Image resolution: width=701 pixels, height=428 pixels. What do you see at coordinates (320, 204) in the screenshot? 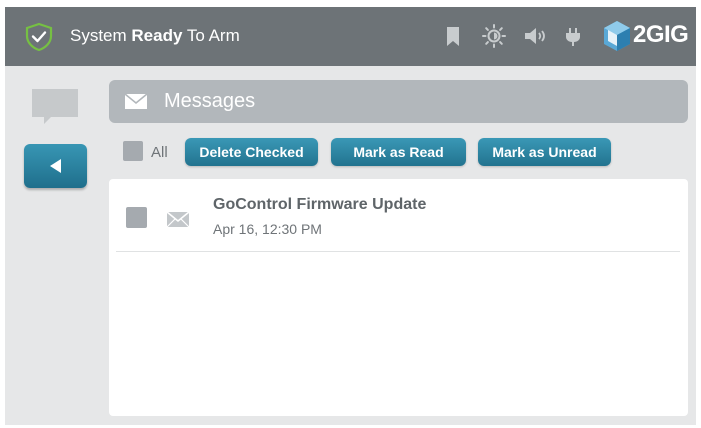
I see `message-title: GoControl Firmware Update` at bounding box center [320, 204].